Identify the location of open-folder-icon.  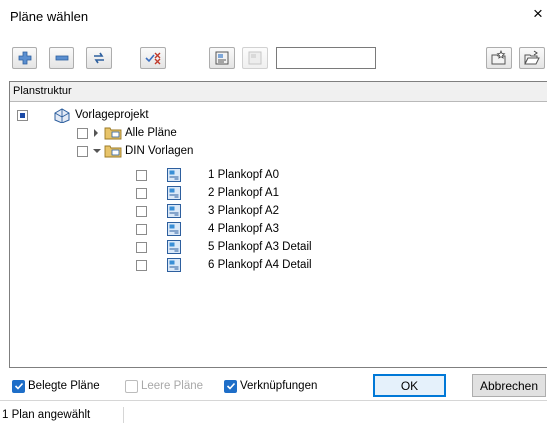
(532, 57).